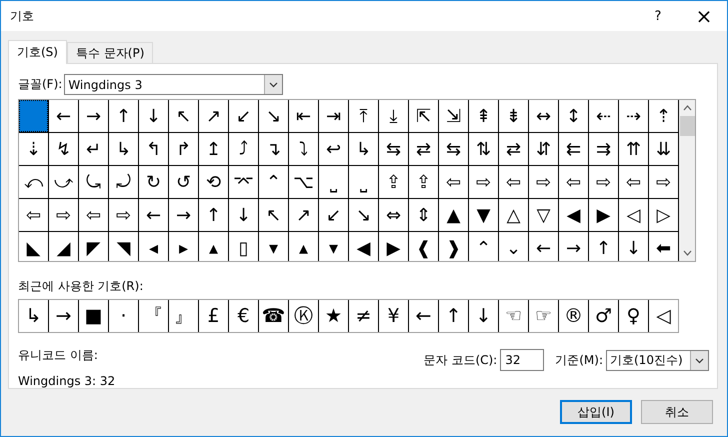 Image resolution: width=728 pixels, height=437 pixels. I want to click on symbol-cell: ↓, so click(153, 116).